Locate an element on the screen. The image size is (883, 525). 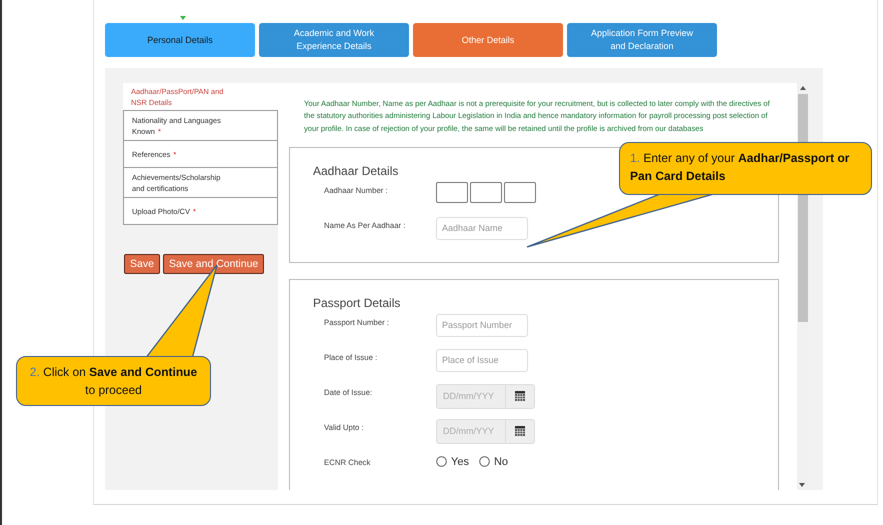
section-title: Passport Details is located at coordinates (356, 303).